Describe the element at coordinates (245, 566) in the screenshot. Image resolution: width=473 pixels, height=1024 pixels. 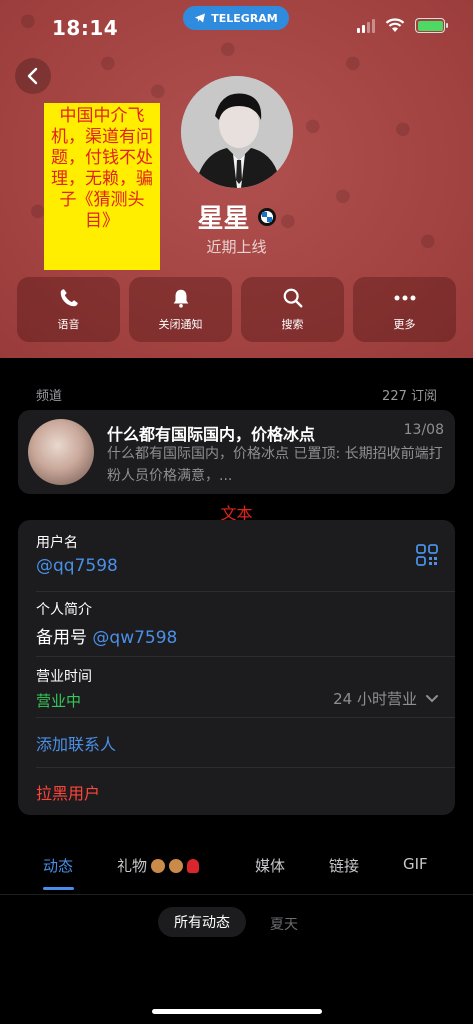
I see `username-value: @qq7598` at that location.